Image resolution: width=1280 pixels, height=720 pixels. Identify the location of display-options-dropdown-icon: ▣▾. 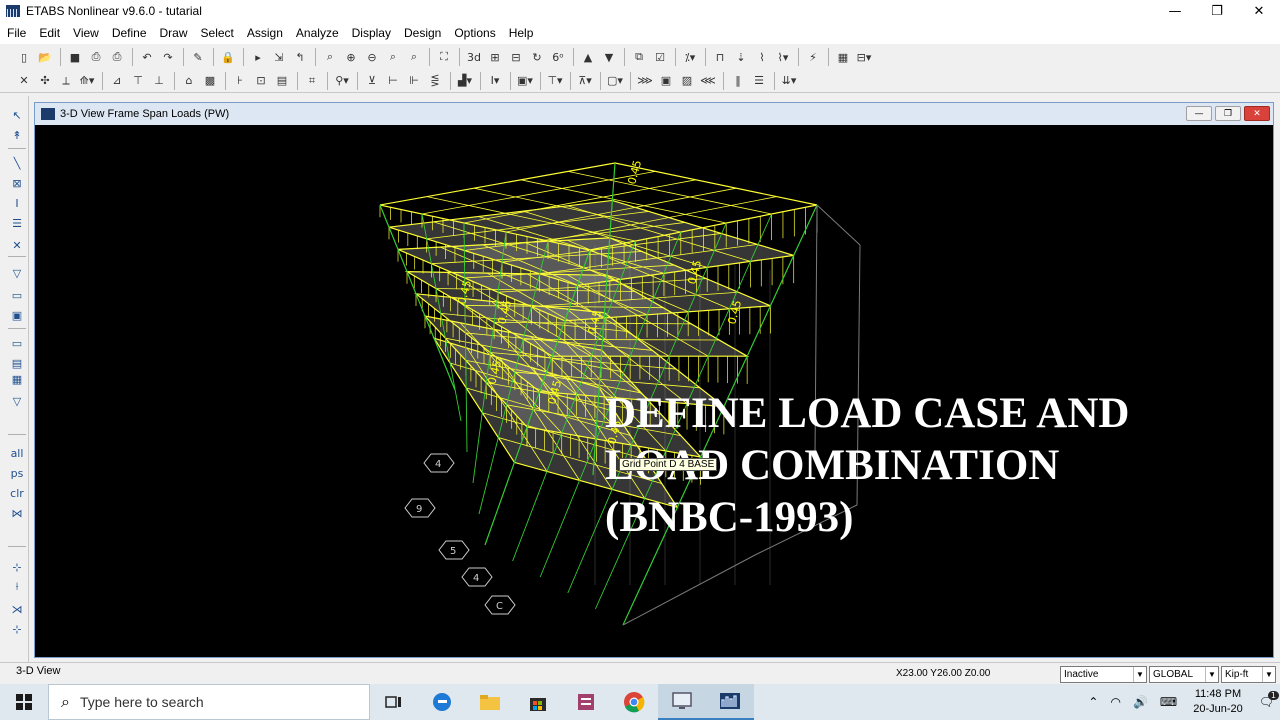
(525, 81).